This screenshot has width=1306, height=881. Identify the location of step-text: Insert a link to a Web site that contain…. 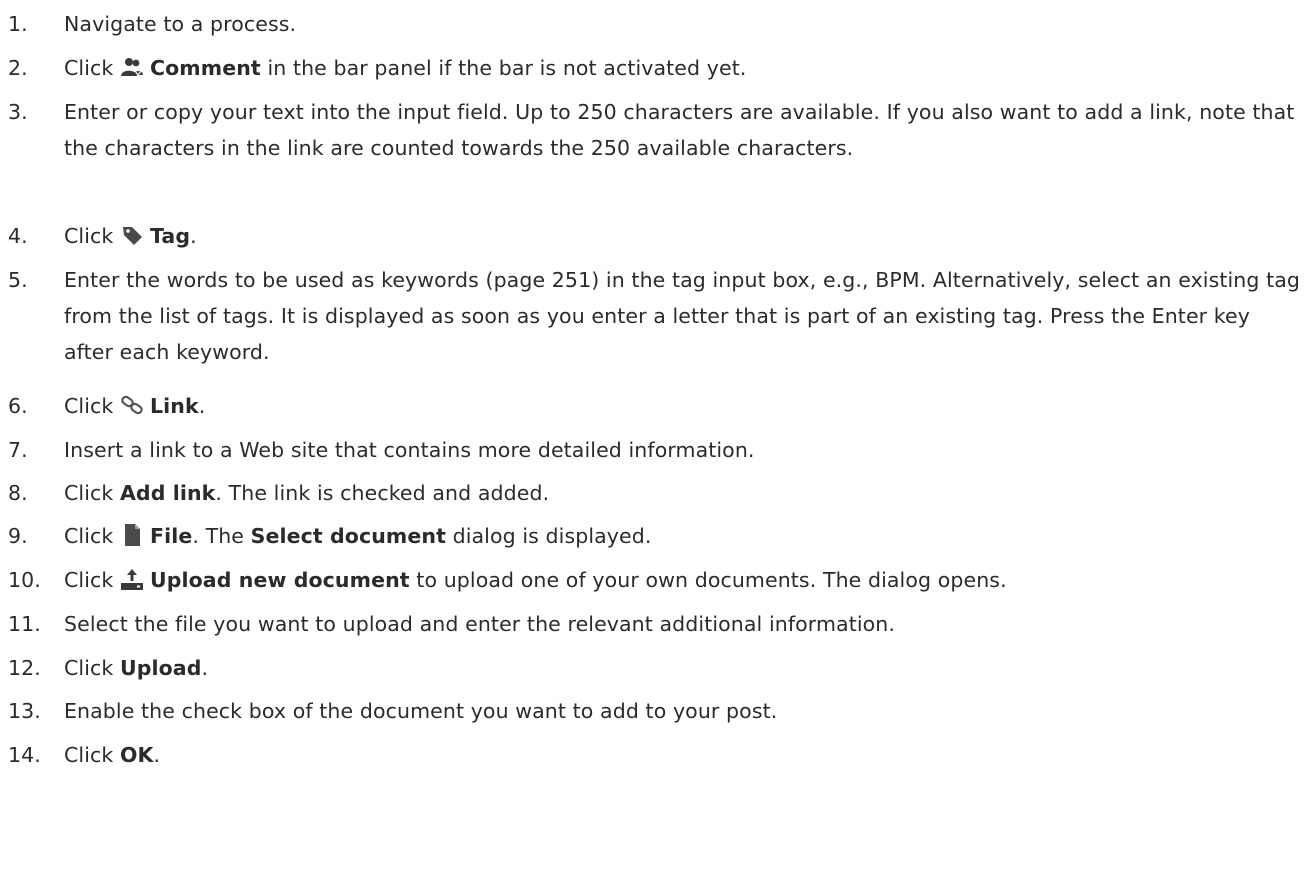
(409, 450).